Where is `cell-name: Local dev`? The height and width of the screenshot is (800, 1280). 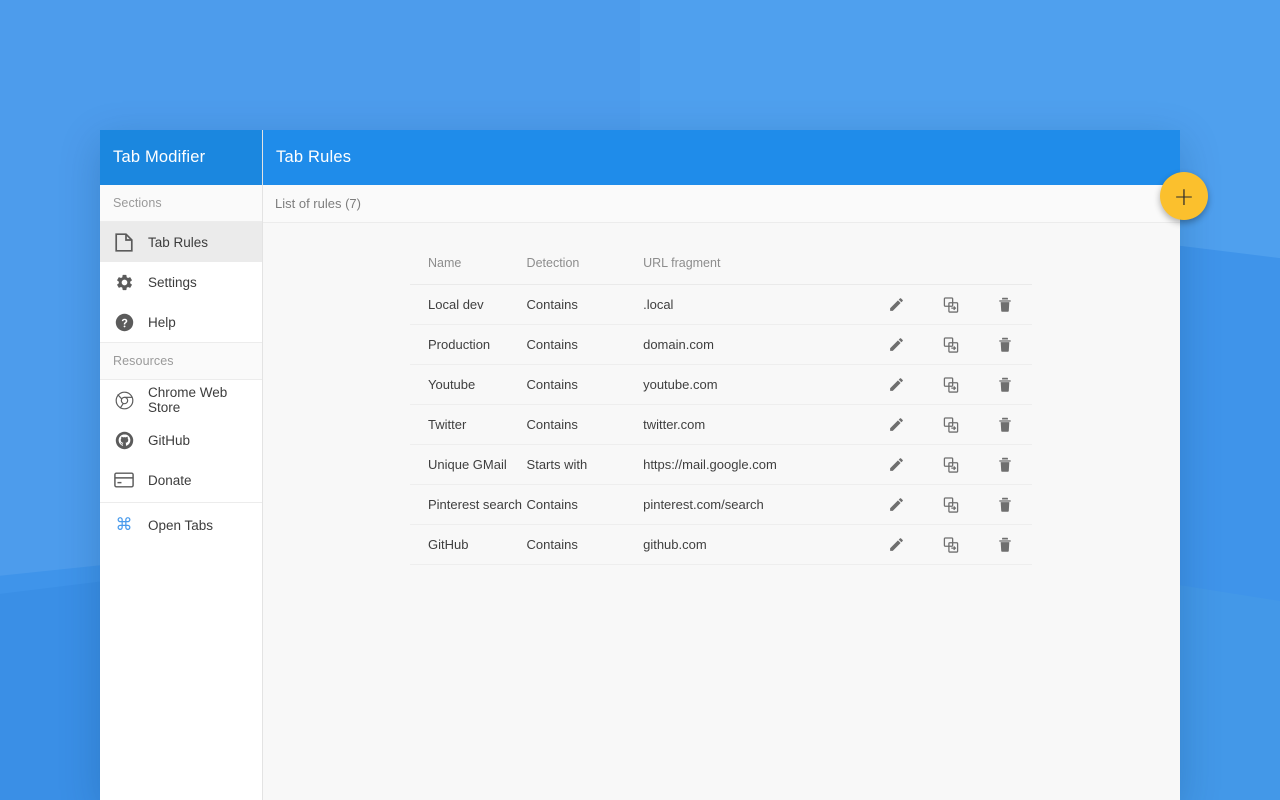
cell-name: Local dev is located at coordinates (468, 304).